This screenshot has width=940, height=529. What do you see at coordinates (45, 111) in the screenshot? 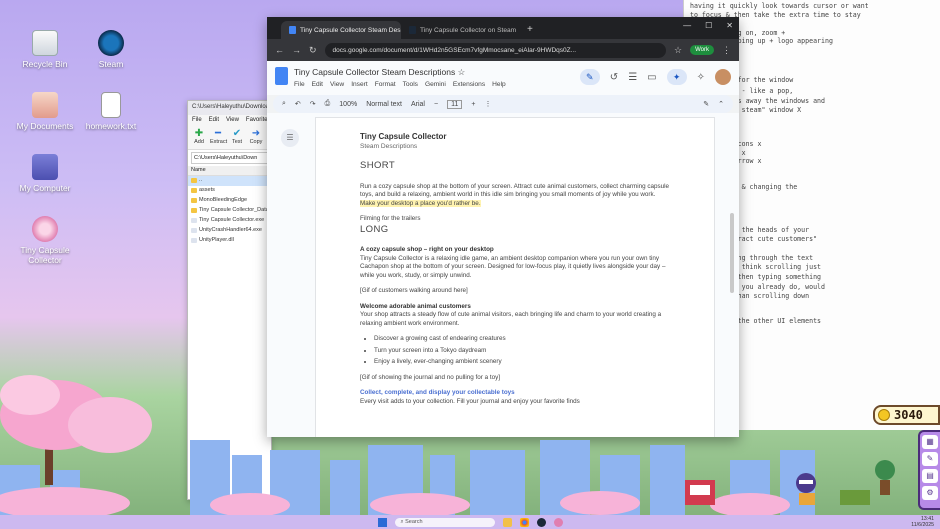
I see `desktop-icon-my-documents: My Documents` at bounding box center [45, 111].